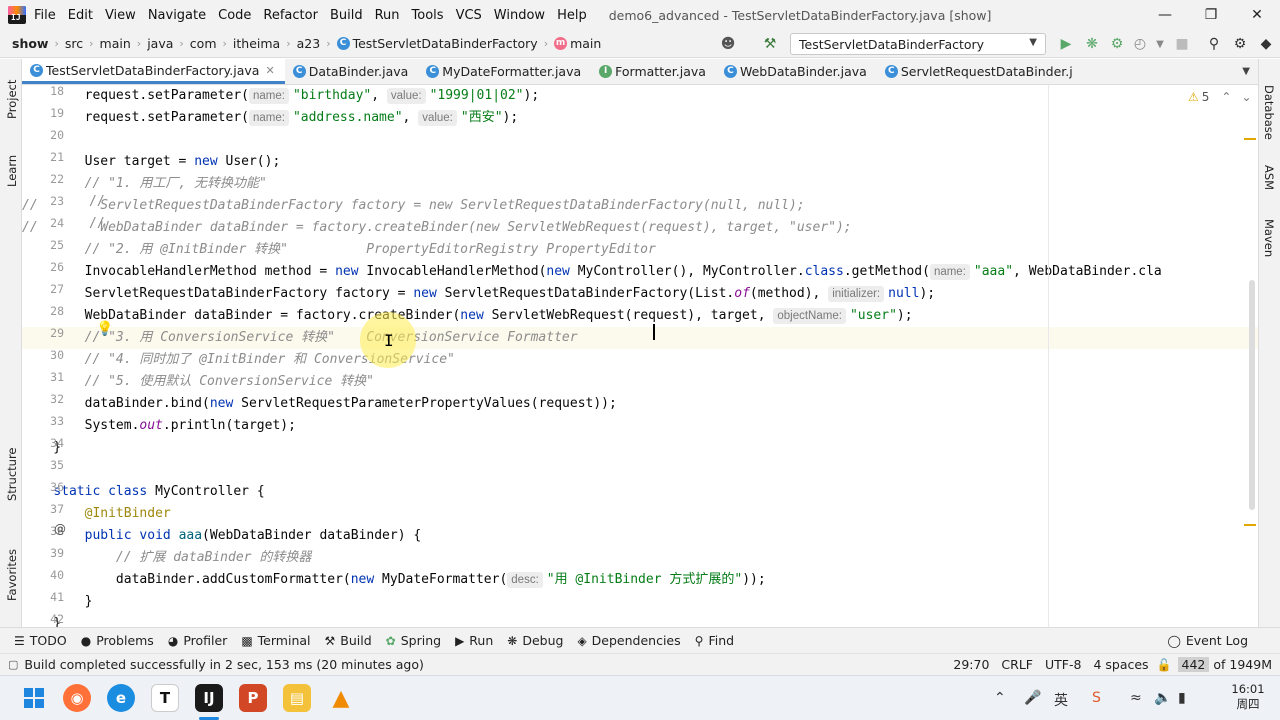 The height and width of the screenshot is (720, 1280). I want to click on run-configuration-select: TestServletDataBinderFactory ▼, so click(918, 44).